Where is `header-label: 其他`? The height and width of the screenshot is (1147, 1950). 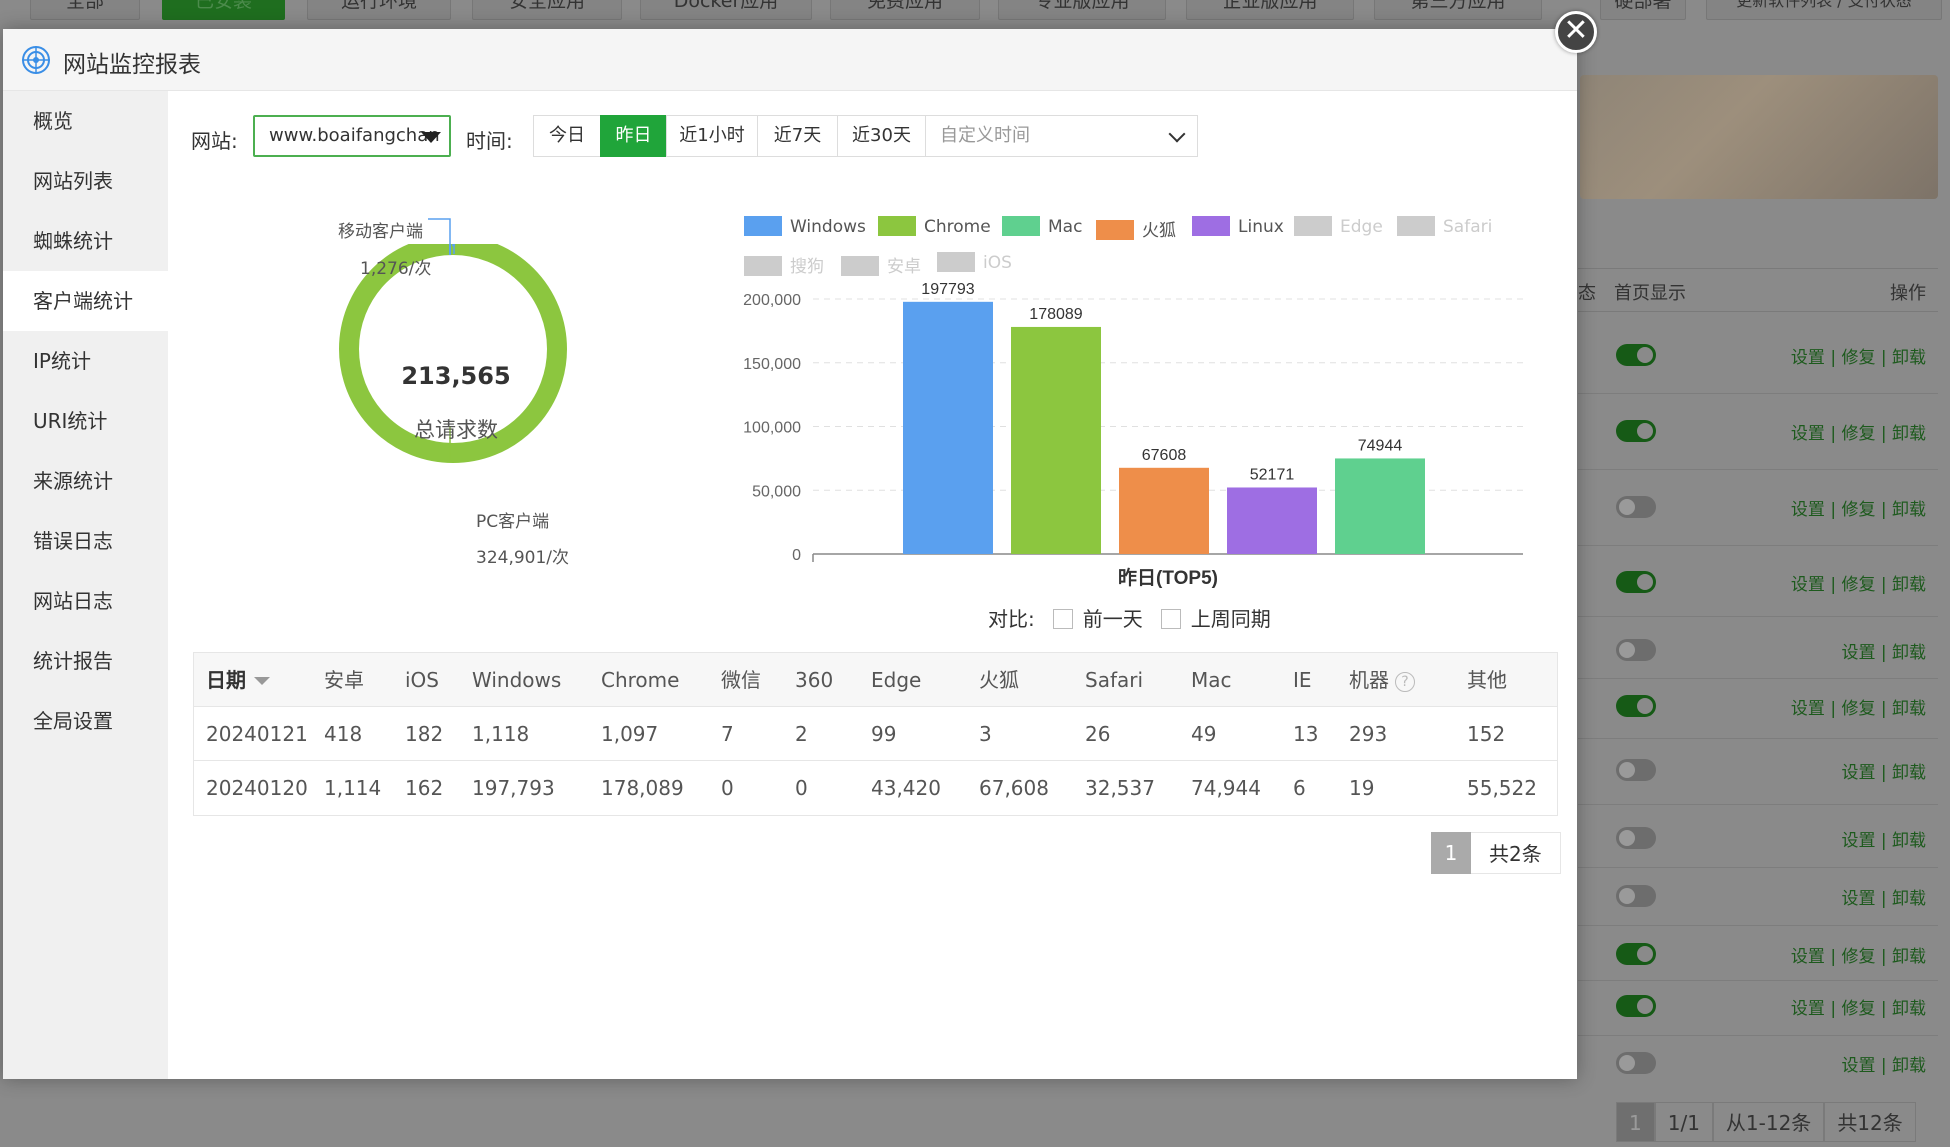 header-label: 其他 is located at coordinates (1487, 680).